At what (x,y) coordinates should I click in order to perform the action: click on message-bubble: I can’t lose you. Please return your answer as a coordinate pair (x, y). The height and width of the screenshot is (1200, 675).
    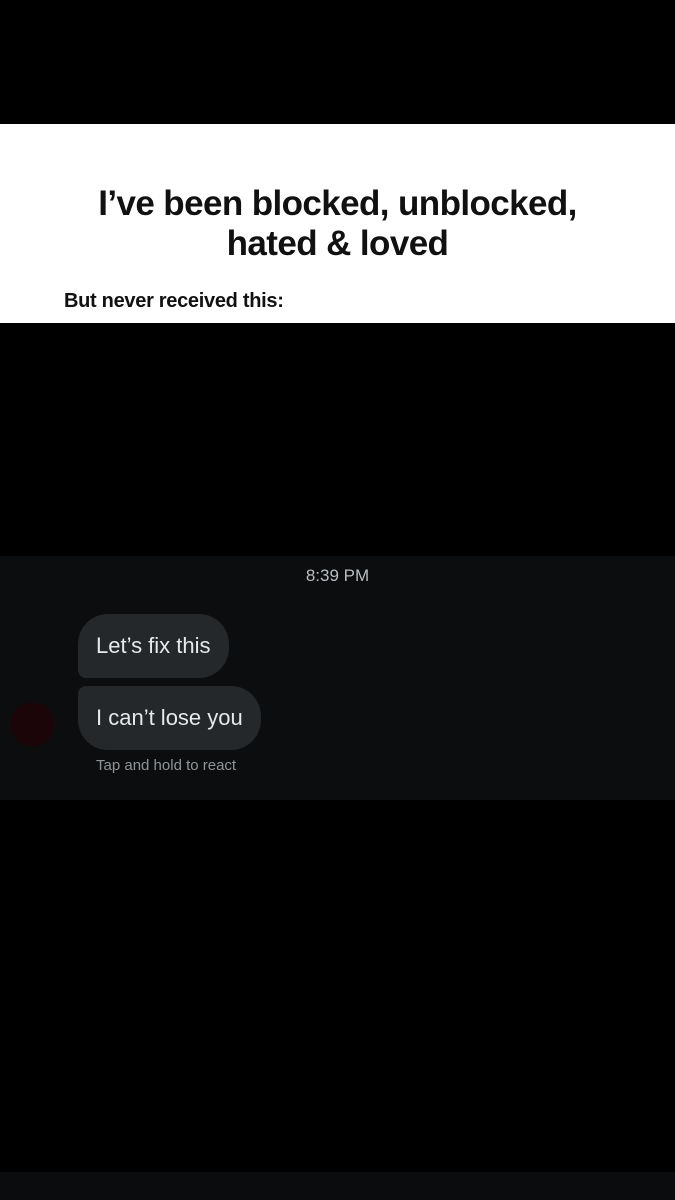
    Looking at the image, I should click on (169, 718).